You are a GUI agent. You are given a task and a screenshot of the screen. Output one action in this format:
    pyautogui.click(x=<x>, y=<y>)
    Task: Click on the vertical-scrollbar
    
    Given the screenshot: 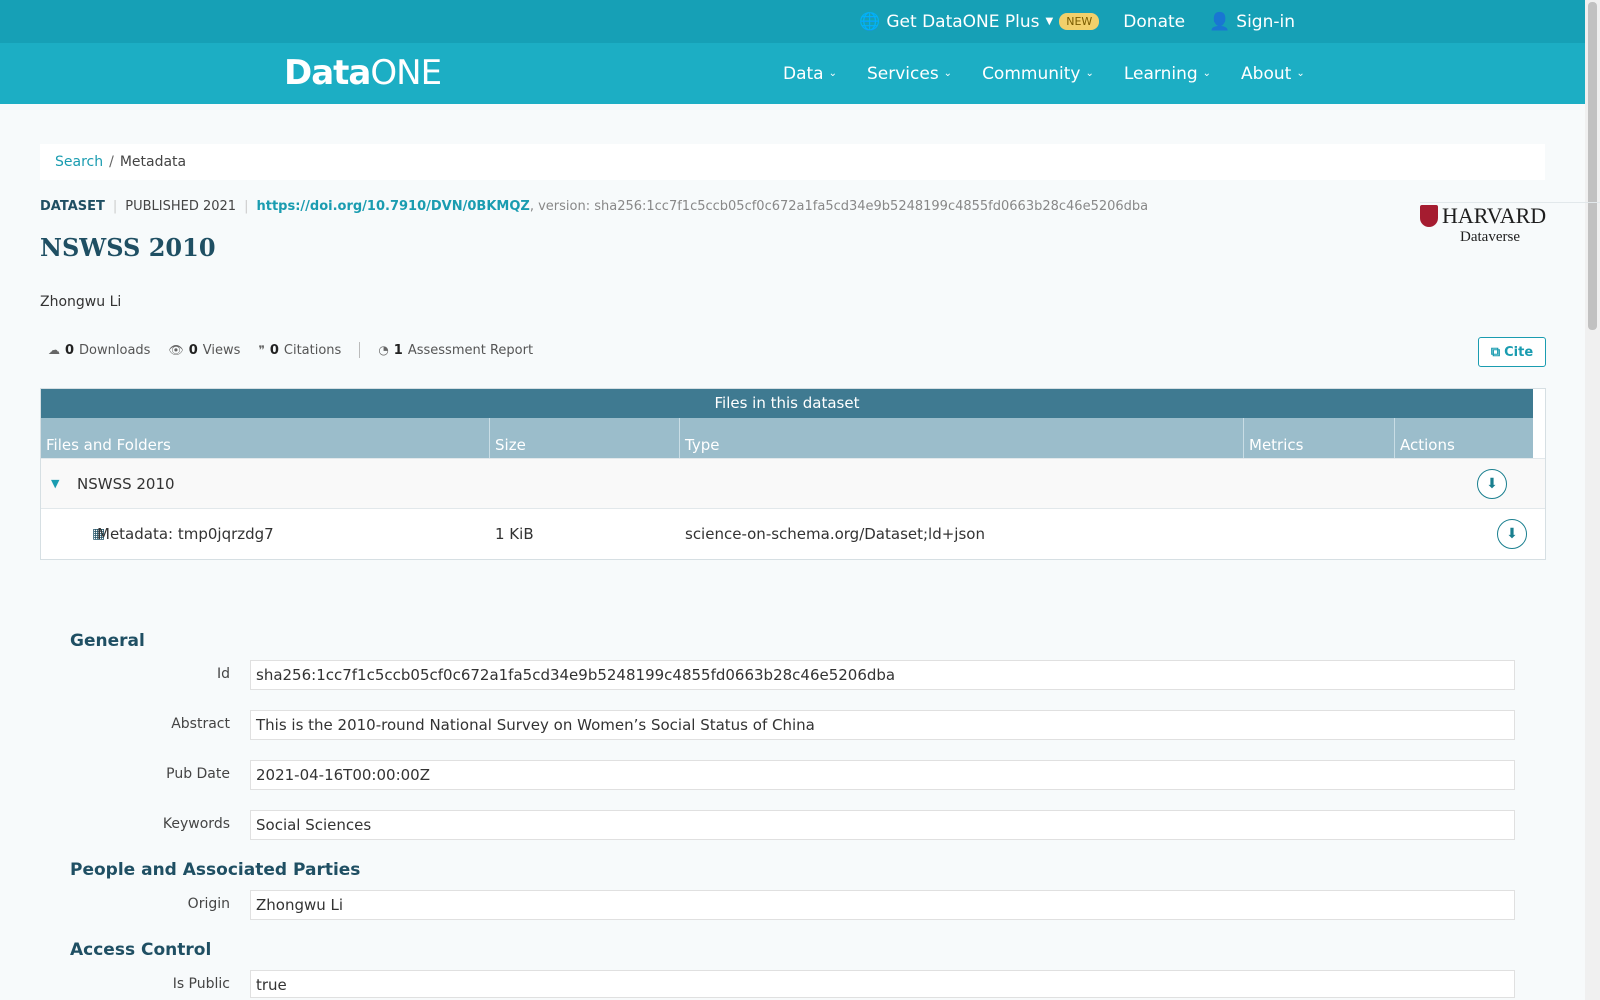 What is the action you would take?
    pyautogui.click(x=1592, y=500)
    